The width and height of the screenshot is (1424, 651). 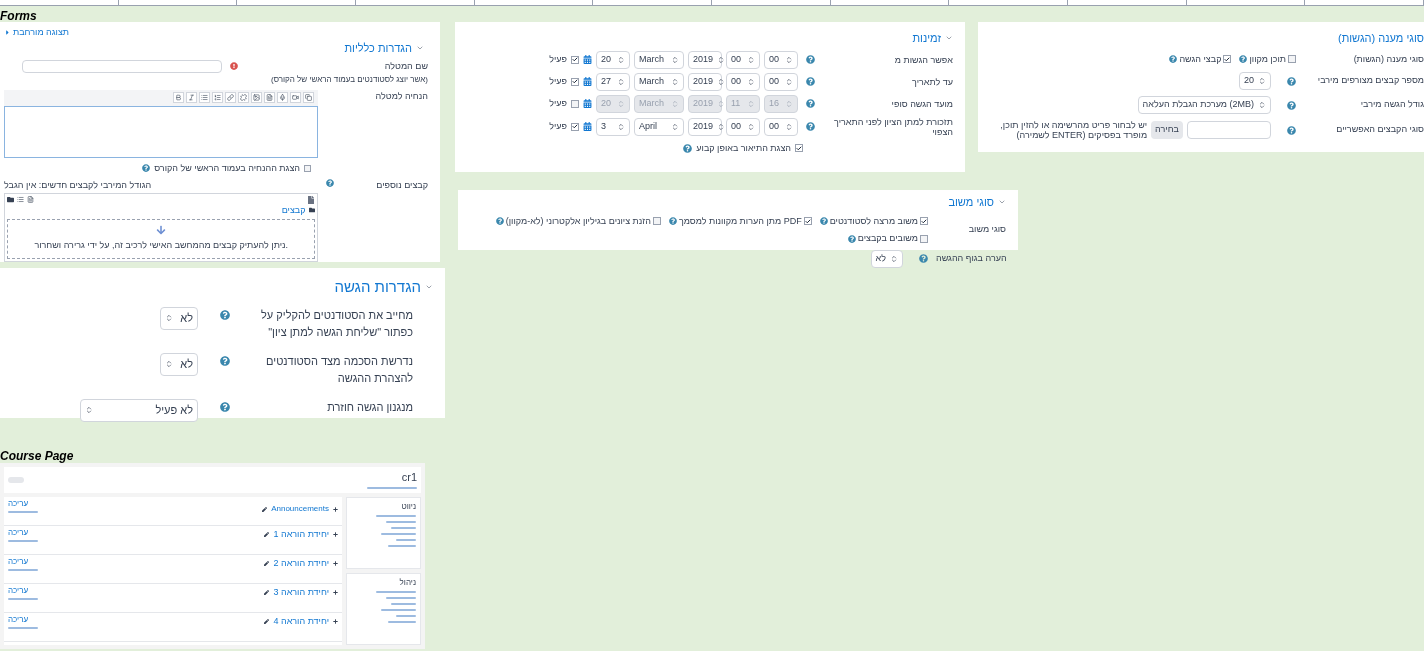 I want to click on drop-zone: ניתן להעתיק קבצים מהמחשב האישי לרכיב זה, על ידי גרירה ושחרור., so click(x=161, y=239).